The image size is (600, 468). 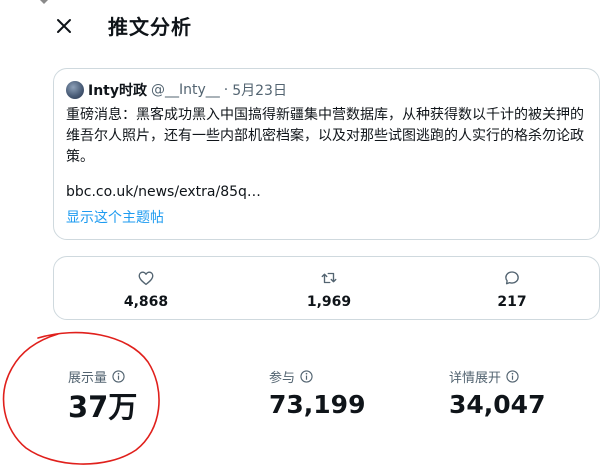 I want to click on detail-expands-stat: 详情展开 34,047, so click(x=497, y=392).